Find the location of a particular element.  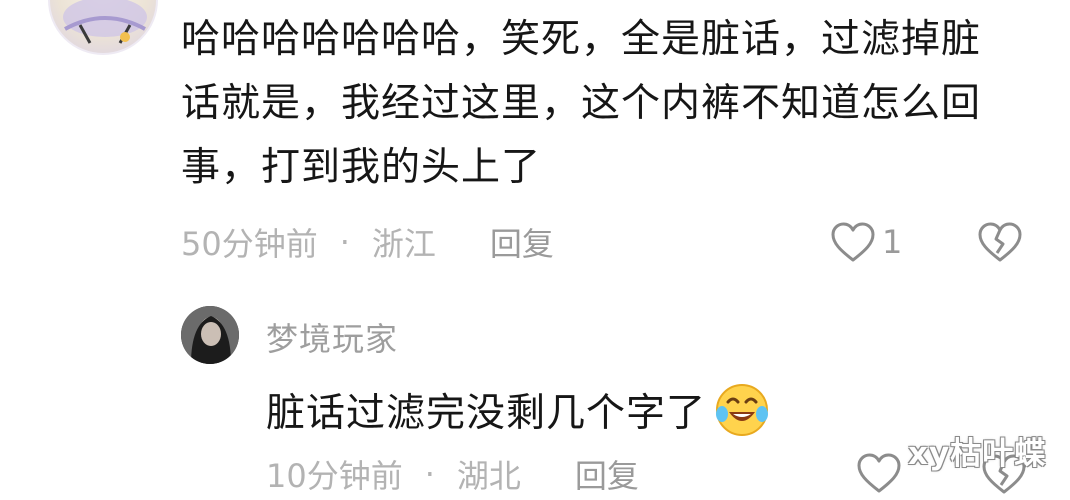

reply-button: 回复 is located at coordinates (522, 242).